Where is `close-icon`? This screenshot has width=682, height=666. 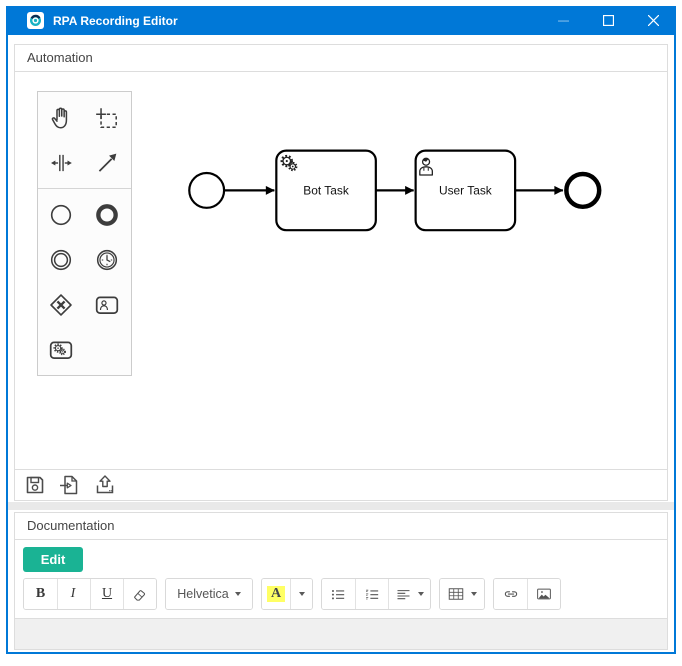
close-icon is located at coordinates (653, 20).